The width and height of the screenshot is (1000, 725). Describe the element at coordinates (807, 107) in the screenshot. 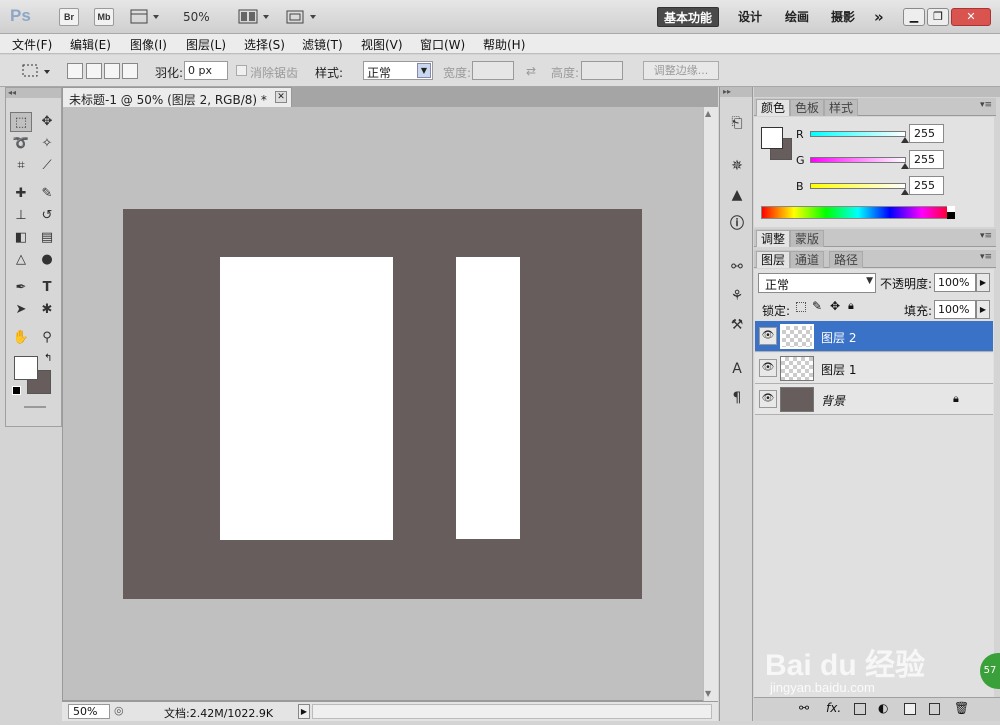

I see `tab-swatches: 色板` at that location.